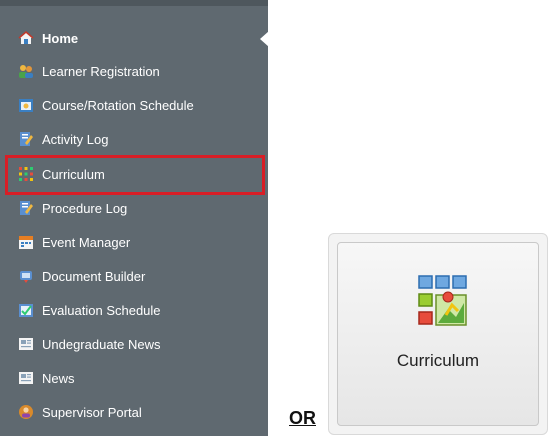 This screenshot has height=436, width=548. I want to click on sidebar-item-label: Document Builder, so click(94, 276).